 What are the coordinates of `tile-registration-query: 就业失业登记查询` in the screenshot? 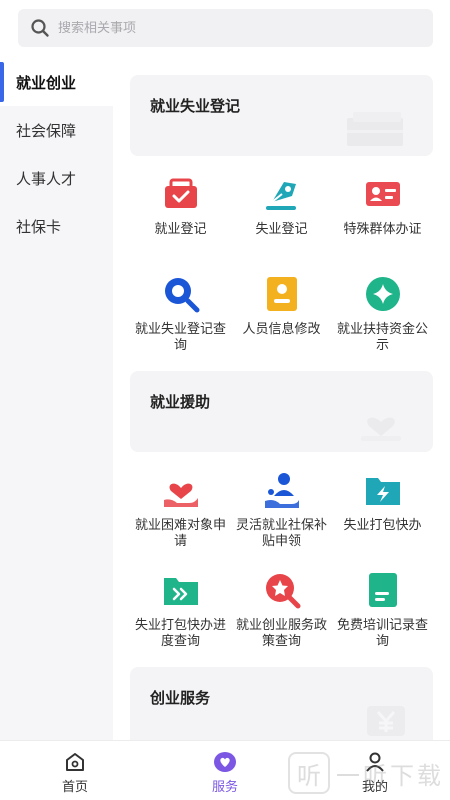 It's located at (180, 306).